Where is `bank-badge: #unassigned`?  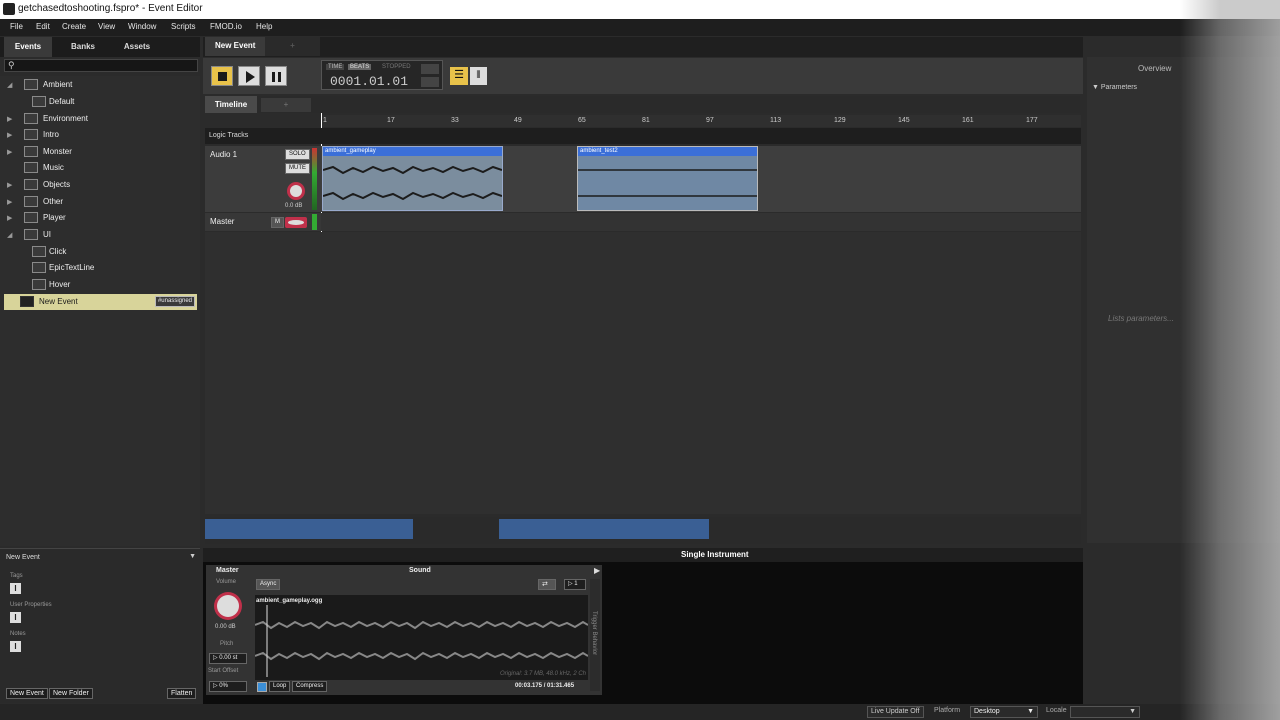 bank-badge: #unassigned is located at coordinates (174, 301).